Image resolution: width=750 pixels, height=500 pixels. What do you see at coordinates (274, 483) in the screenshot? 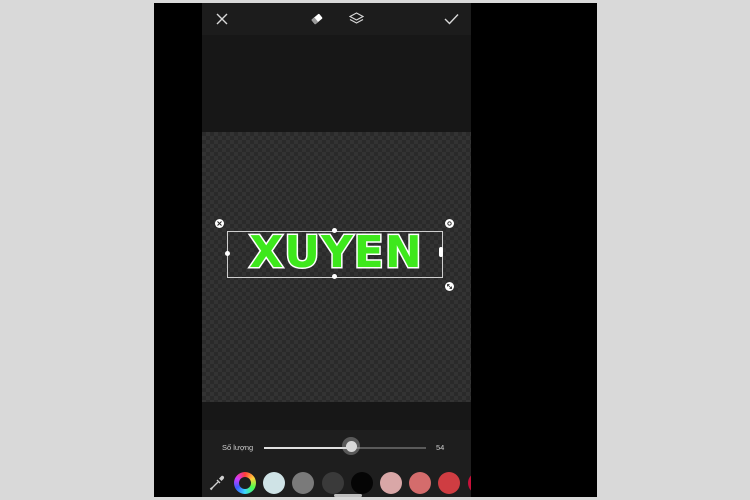
I see `swatch-light-cyan` at bounding box center [274, 483].